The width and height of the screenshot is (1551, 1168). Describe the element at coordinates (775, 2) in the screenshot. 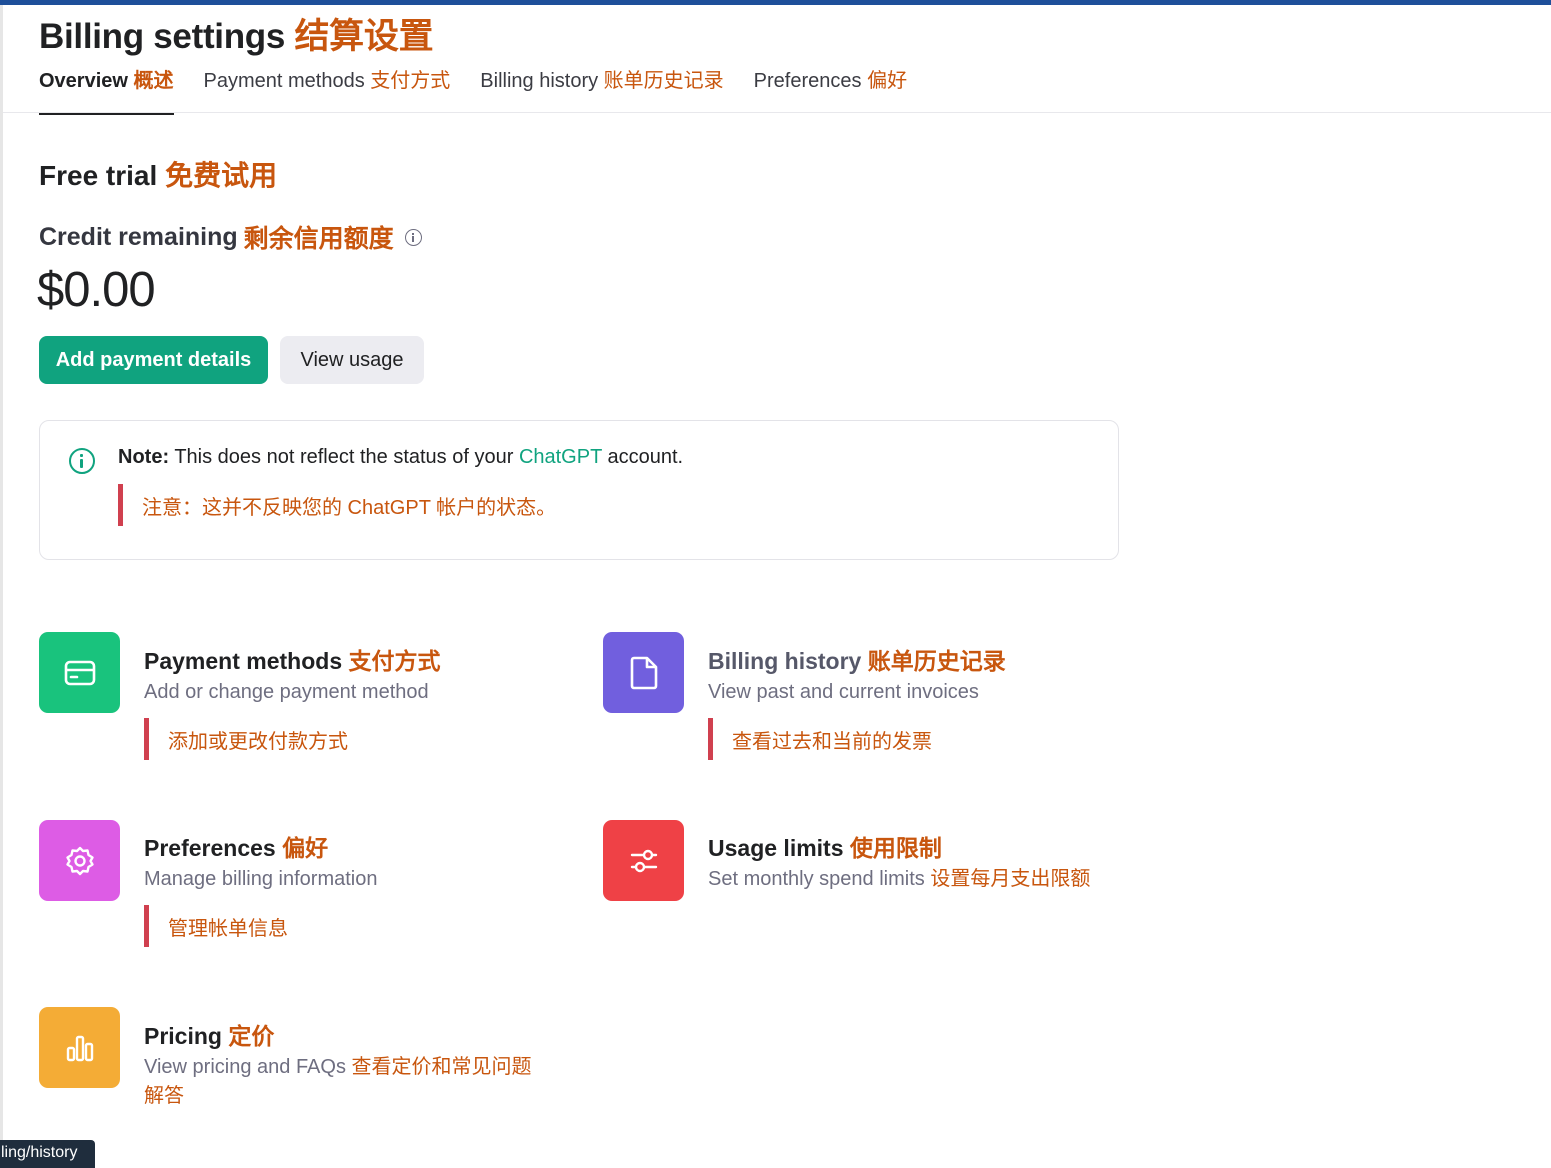

I see `browser-top-edge` at that location.